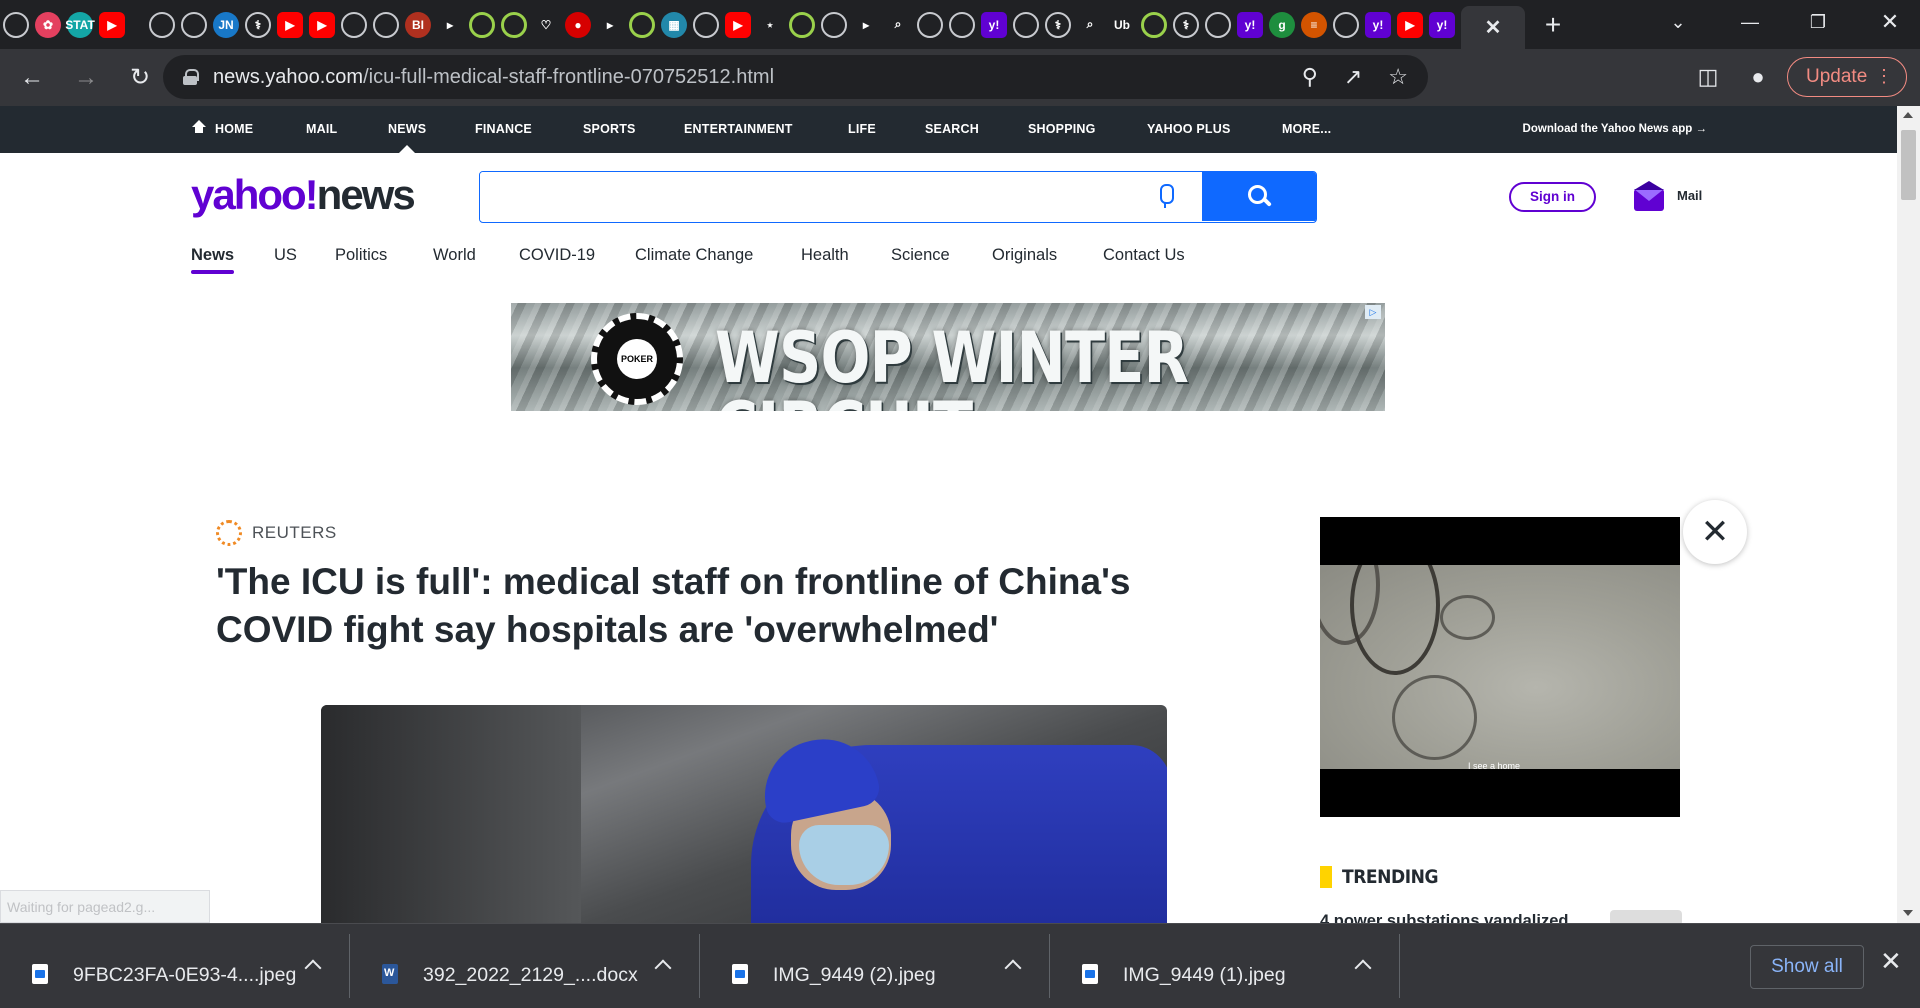 The height and width of the screenshot is (1008, 1920). Describe the element at coordinates (1890, 22) in the screenshot. I see `close-window-icon: ✕` at that location.